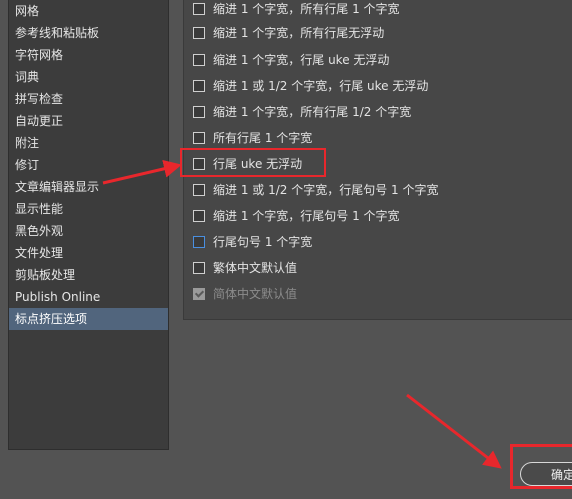 Image resolution: width=572 pixels, height=499 pixels. What do you see at coordinates (454, 431) in the screenshot?
I see `annotation-arrow-to-ok` at bounding box center [454, 431].